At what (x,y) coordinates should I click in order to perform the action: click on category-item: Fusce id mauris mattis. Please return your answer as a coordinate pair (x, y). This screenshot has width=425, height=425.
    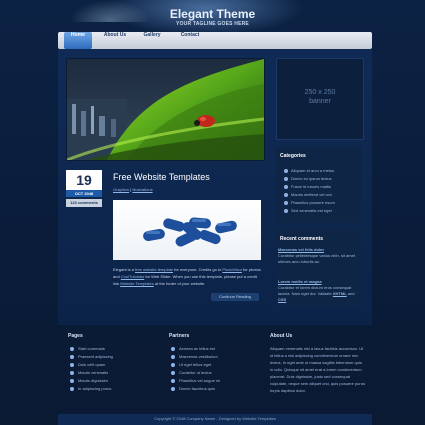
    Looking at the image, I should click on (309, 187).